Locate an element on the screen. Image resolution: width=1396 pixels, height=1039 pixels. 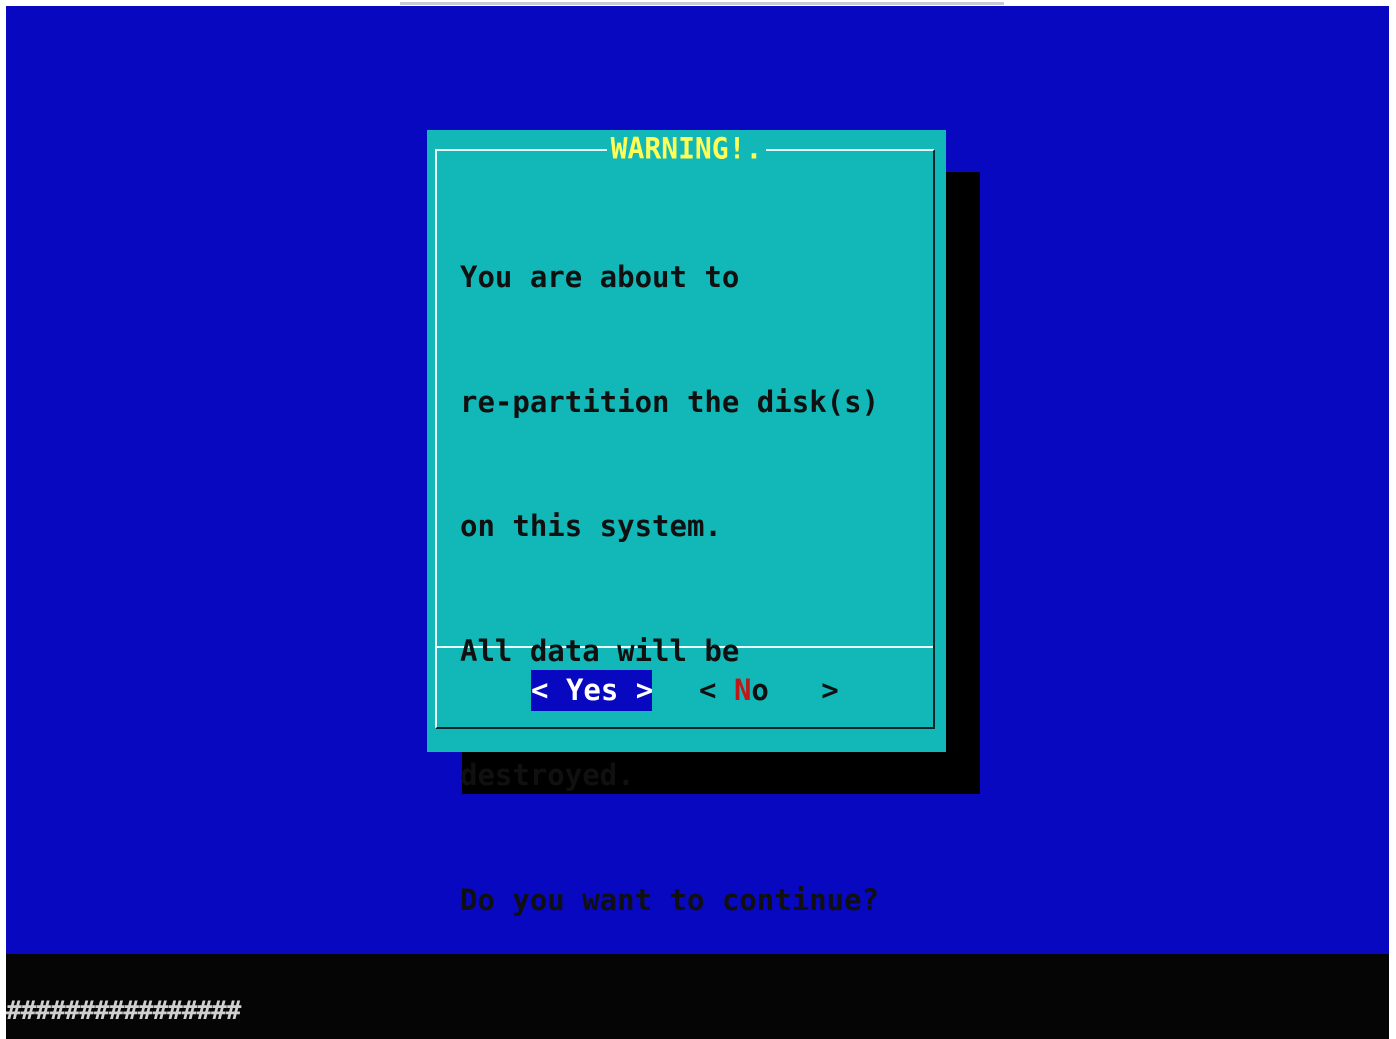
dialog-buttons: < Yes > < No > is located at coordinates (686, 691).